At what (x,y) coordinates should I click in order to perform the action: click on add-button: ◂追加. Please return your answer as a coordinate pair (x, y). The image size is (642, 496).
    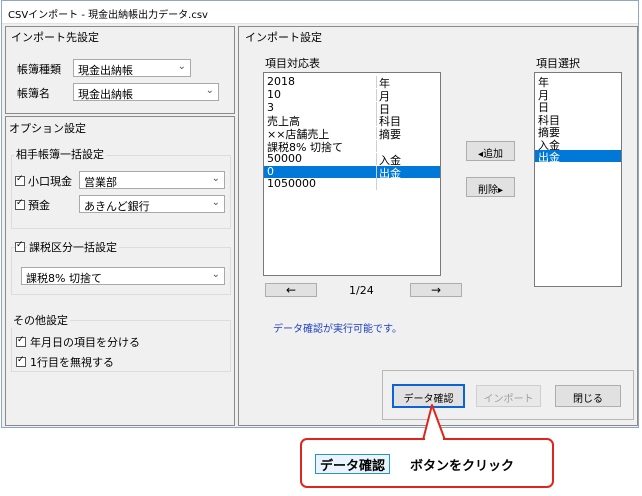
    Looking at the image, I should click on (490, 151).